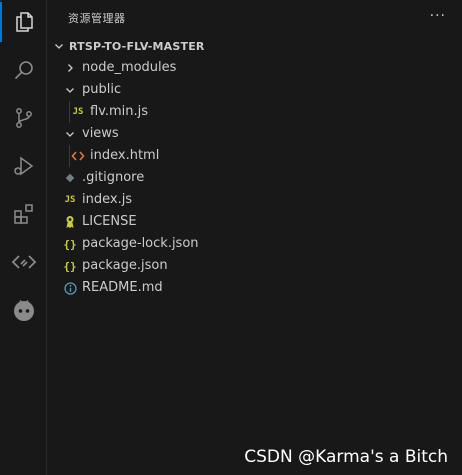 The width and height of the screenshot is (462, 475). Describe the element at coordinates (102, 89) in the screenshot. I see `tree-item-label: public` at that location.